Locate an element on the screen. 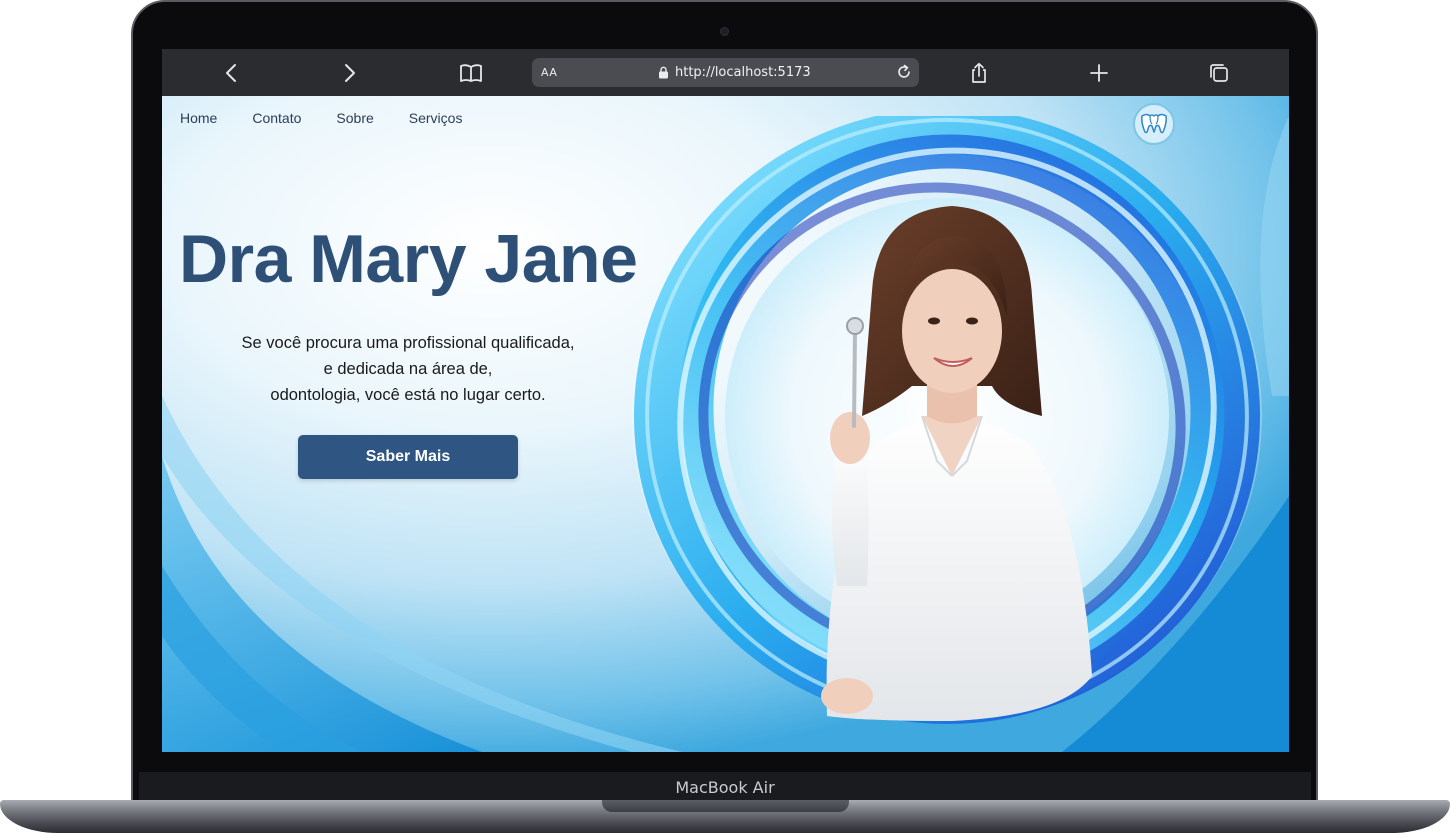 The image size is (1450, 833). nav-servicos: Serviços is located at coordinates (436, 118).